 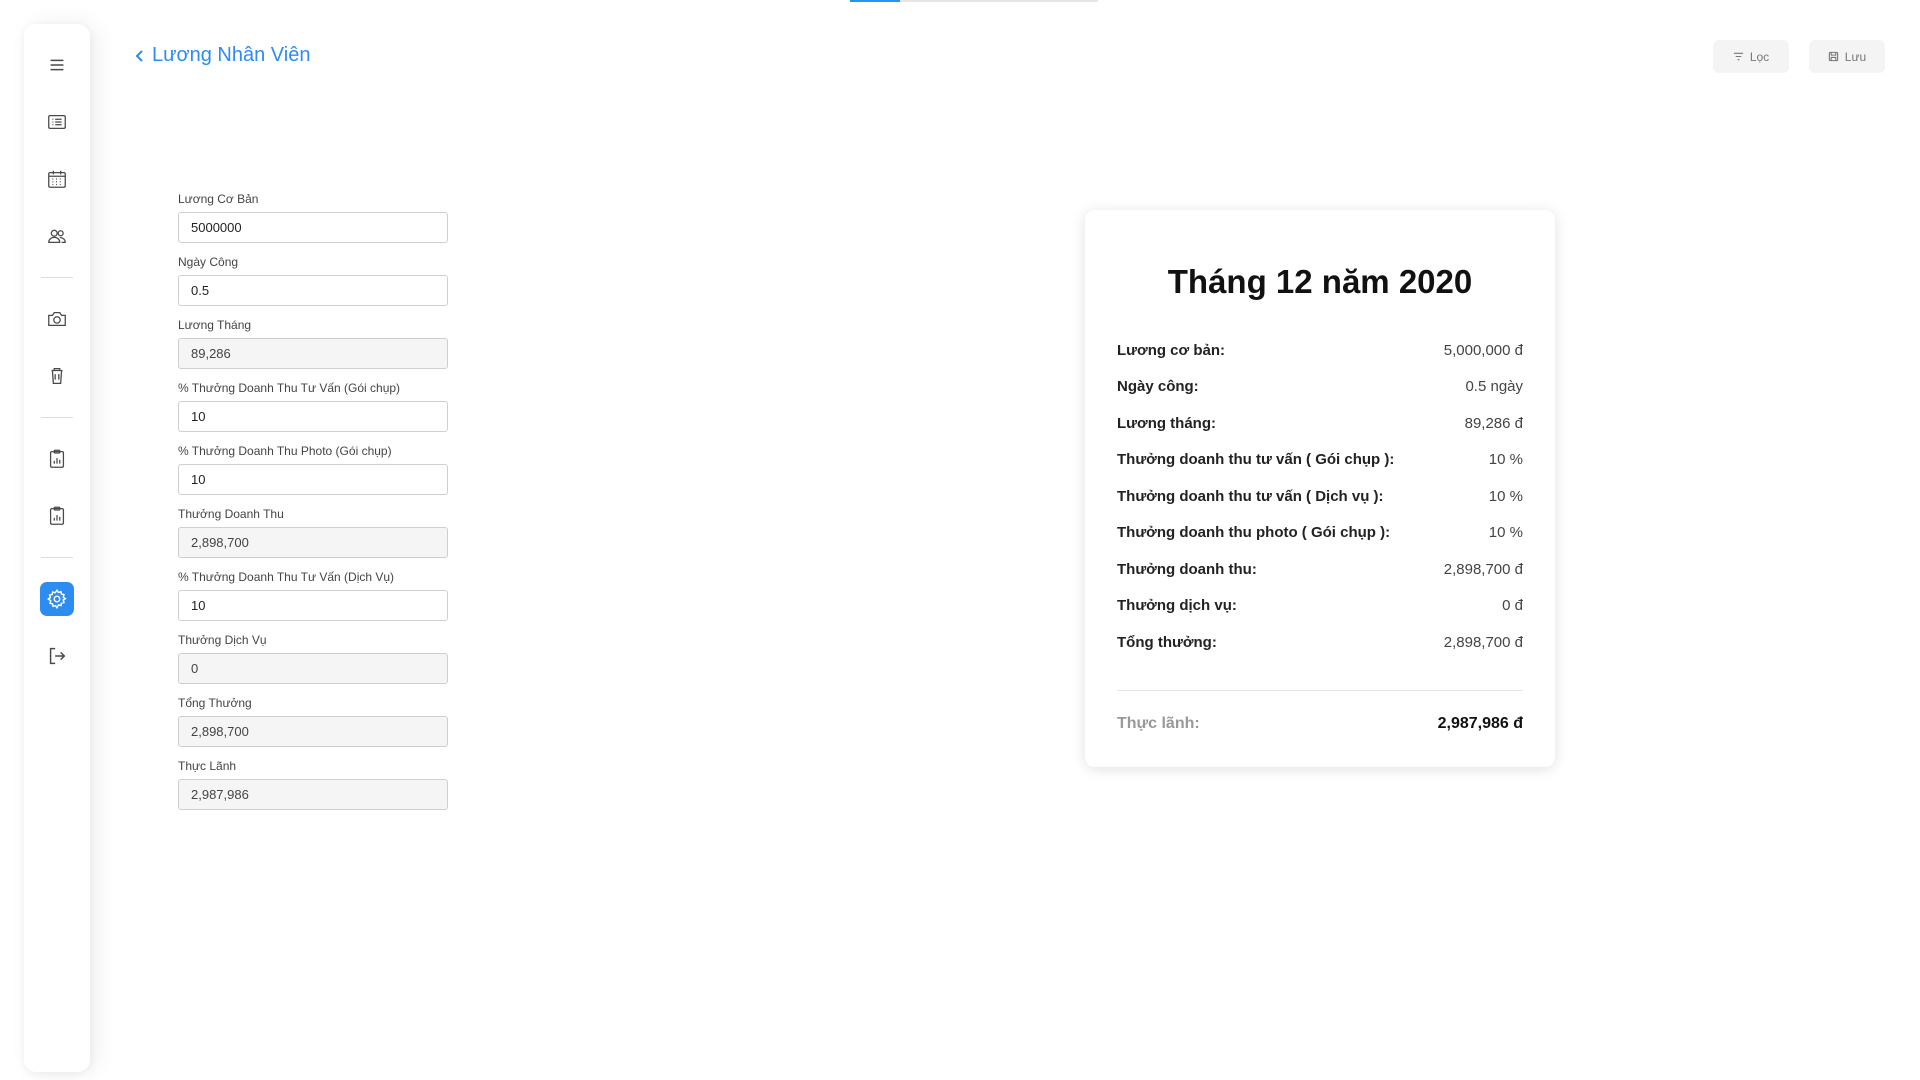 I want to click on field-label-net-pay: Thực Lãnh, so click(x=207, y=766).